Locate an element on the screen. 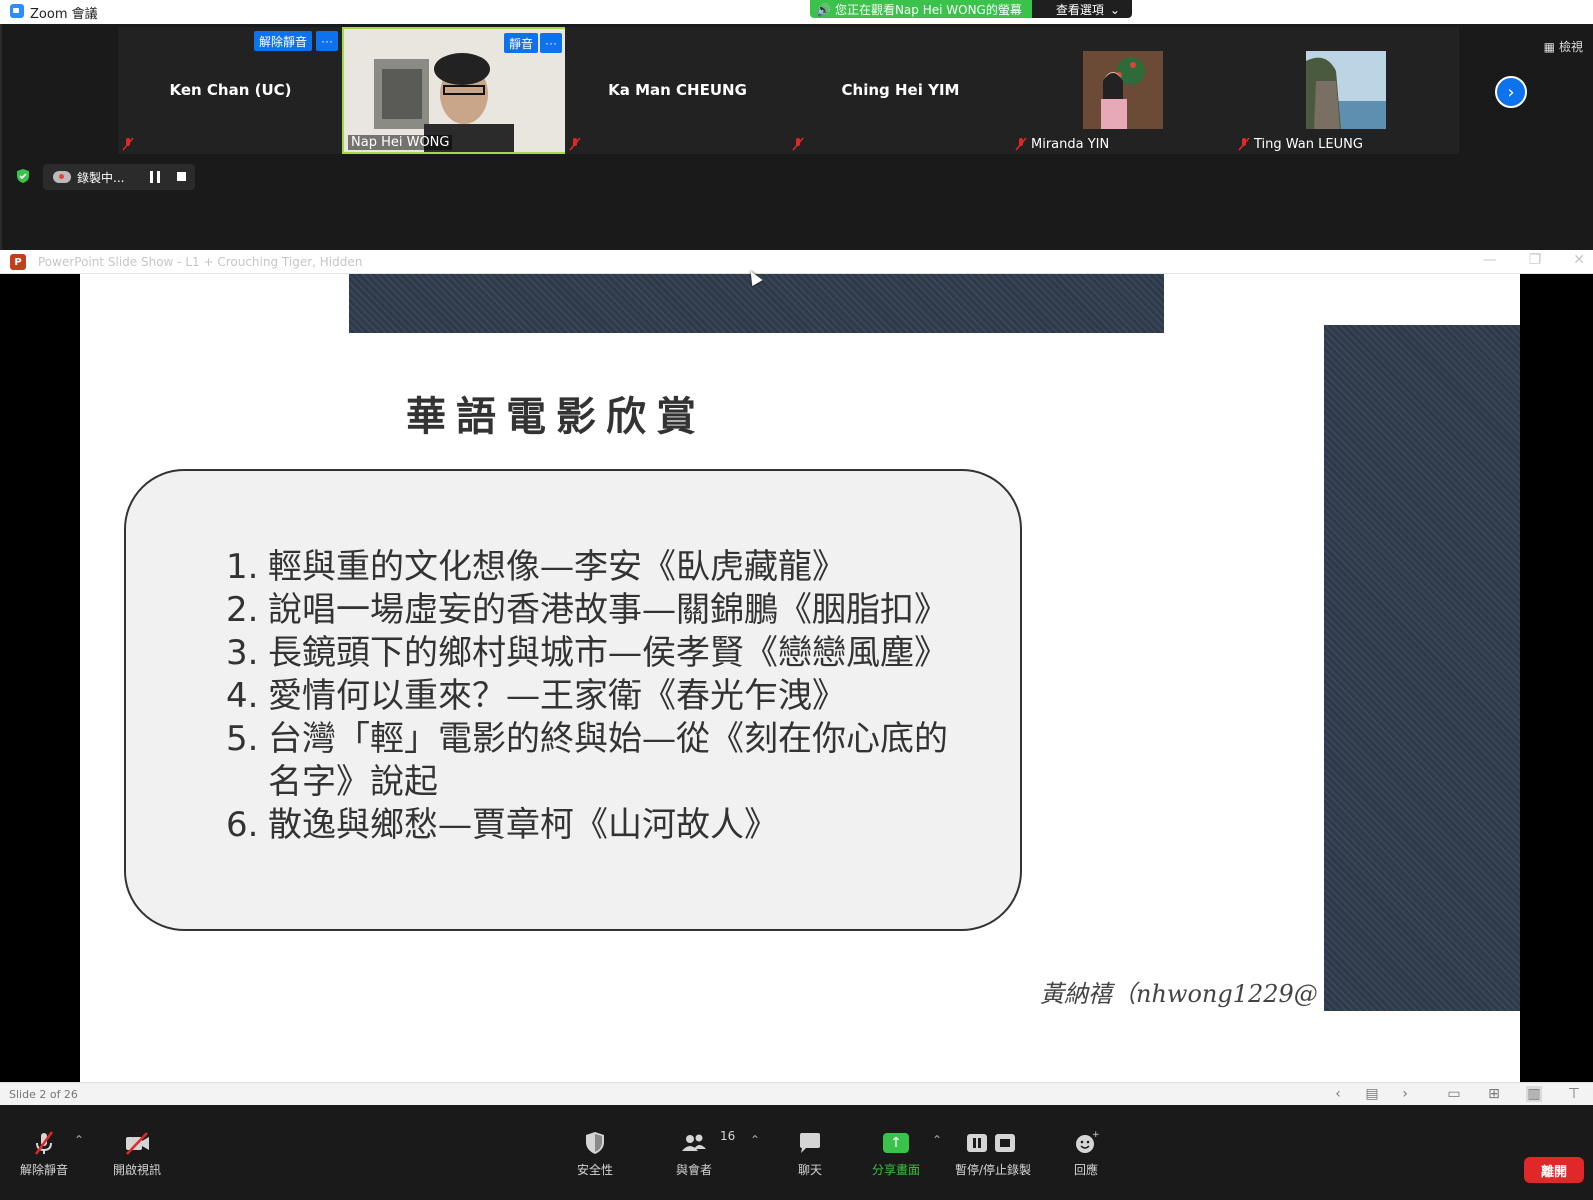  participant-tile: Ching Hei YIM is located at coordinates (900, 90).